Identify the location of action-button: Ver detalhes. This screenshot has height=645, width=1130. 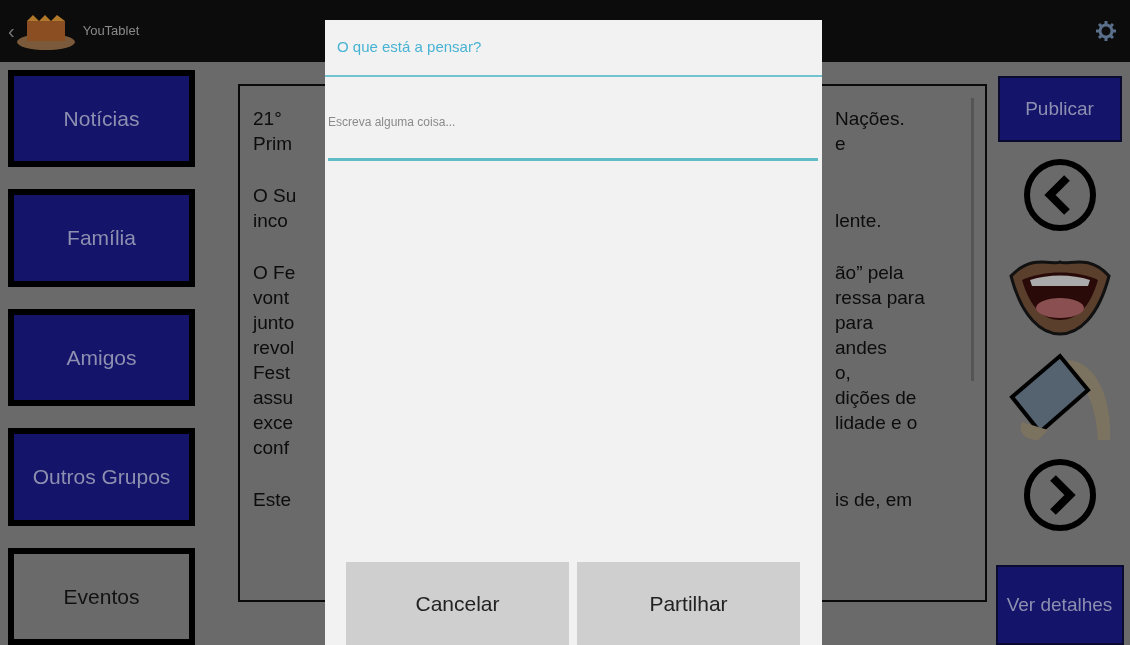
(1059, 605).